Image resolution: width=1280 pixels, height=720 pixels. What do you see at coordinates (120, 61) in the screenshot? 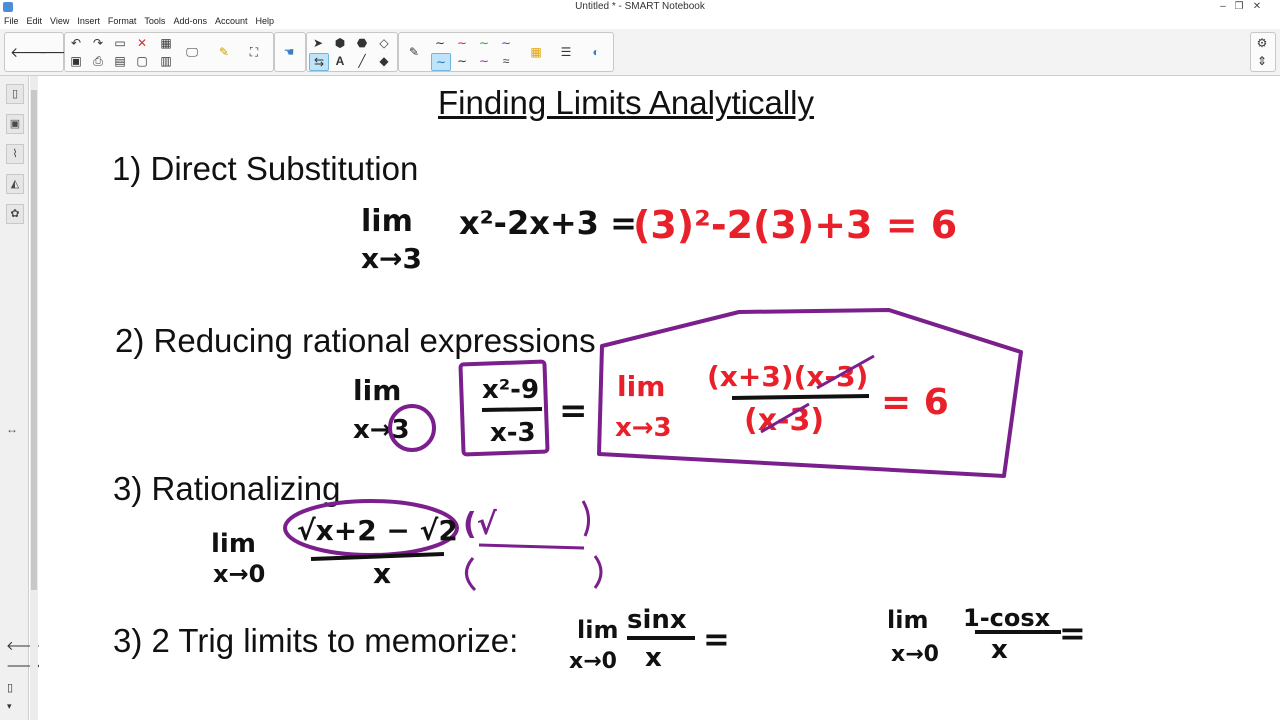
I see `save-icon: ▤` at bounding box center [120, 61].